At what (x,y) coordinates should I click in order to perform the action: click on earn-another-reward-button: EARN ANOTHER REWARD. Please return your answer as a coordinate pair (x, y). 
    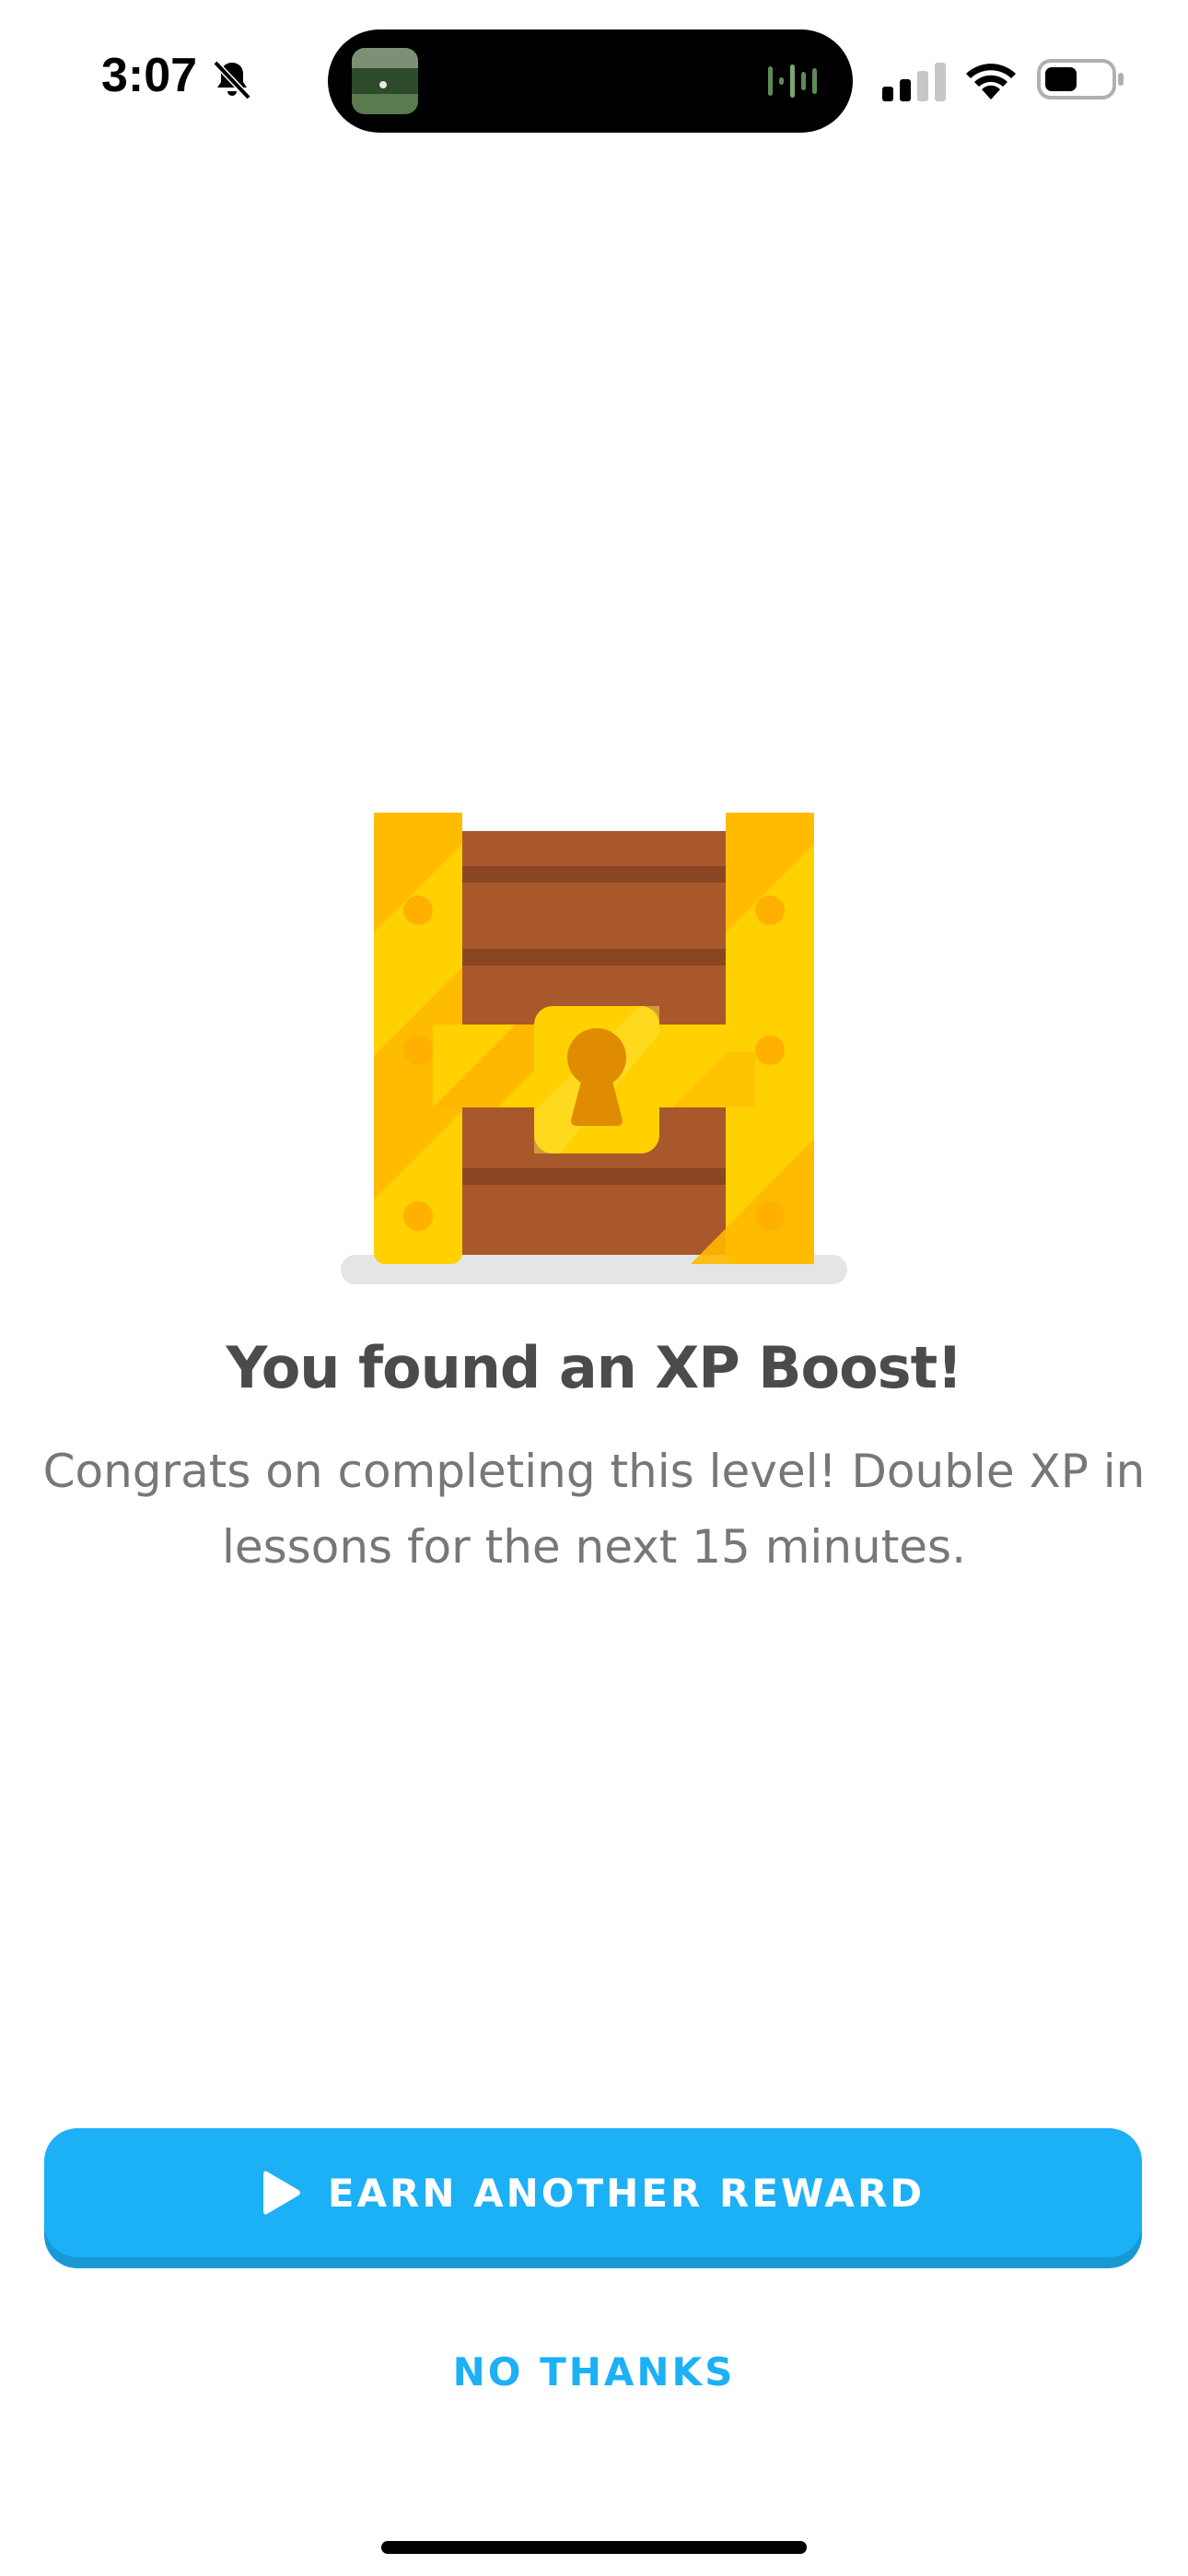
    Looking at the image, I should click on (593, 2192).